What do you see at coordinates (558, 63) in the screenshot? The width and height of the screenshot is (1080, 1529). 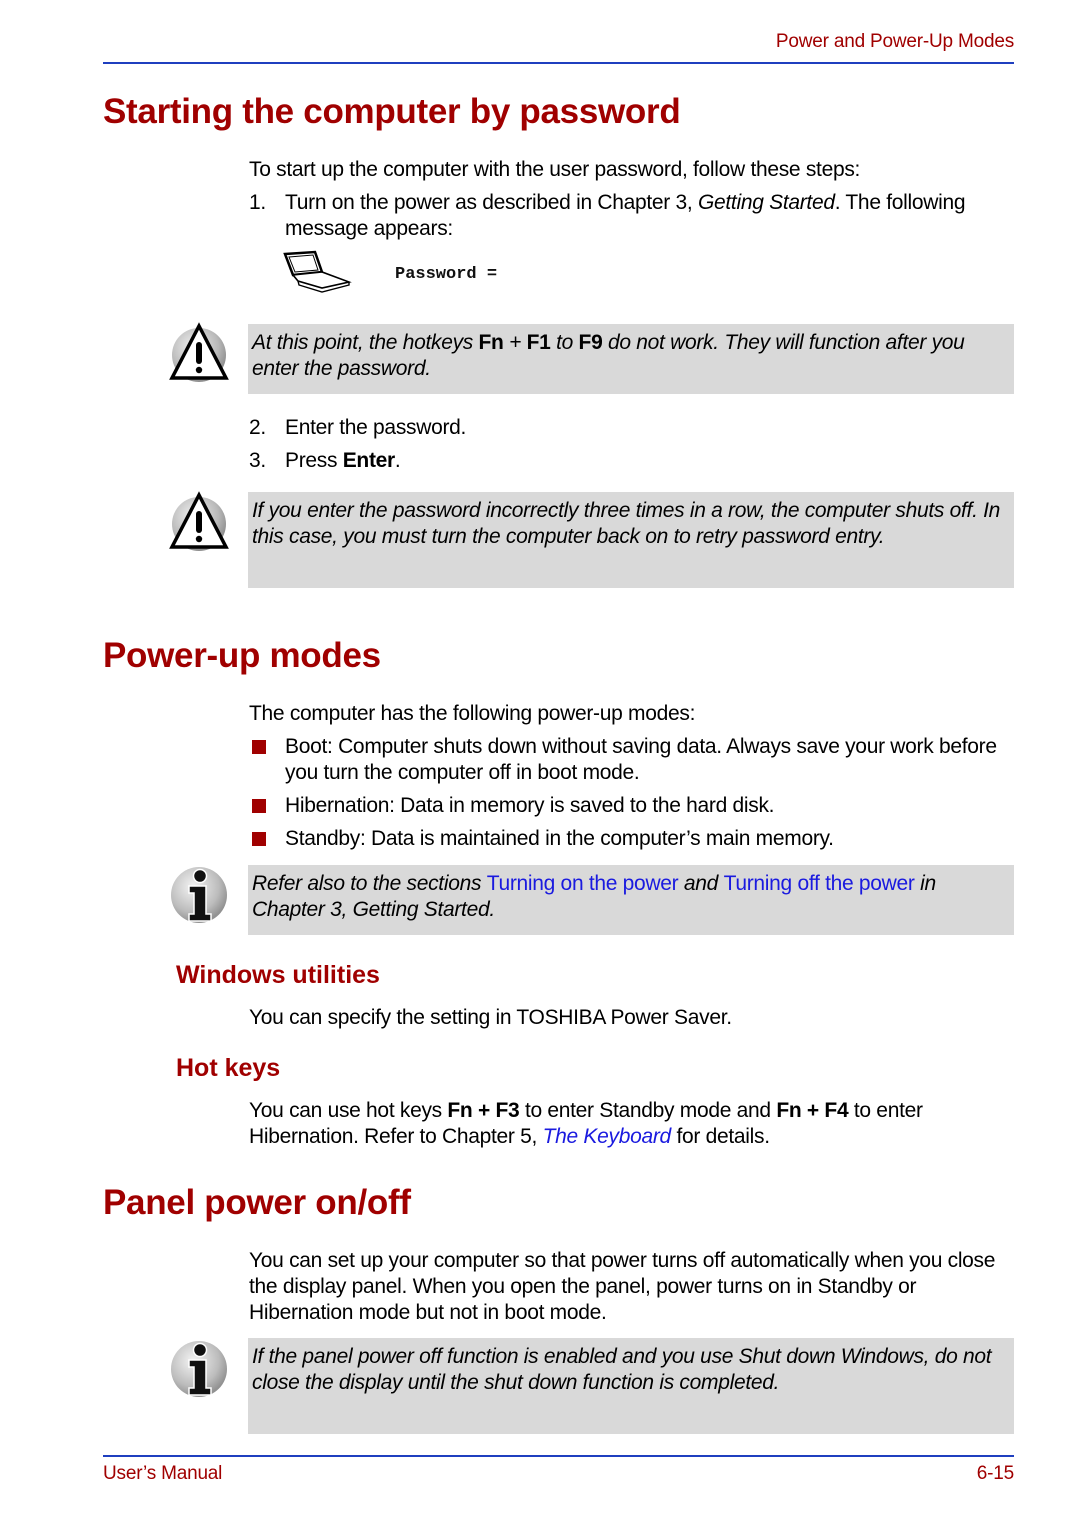 I see `header-rule` at bounding box center [558, 63].